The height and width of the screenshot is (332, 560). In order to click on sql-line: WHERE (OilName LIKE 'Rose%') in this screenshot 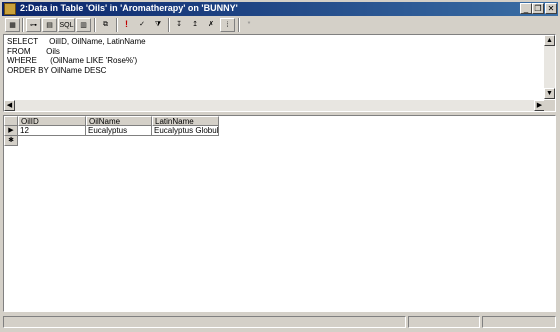, I will do `click(72, 60)`.